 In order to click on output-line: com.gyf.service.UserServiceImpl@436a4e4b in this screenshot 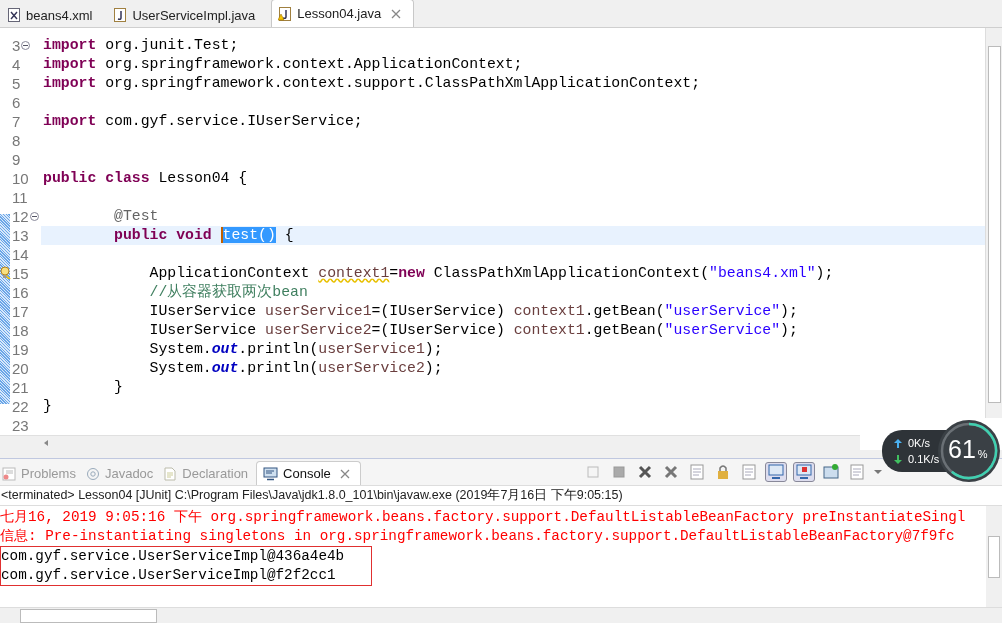, I will do `click(173, 556)`.